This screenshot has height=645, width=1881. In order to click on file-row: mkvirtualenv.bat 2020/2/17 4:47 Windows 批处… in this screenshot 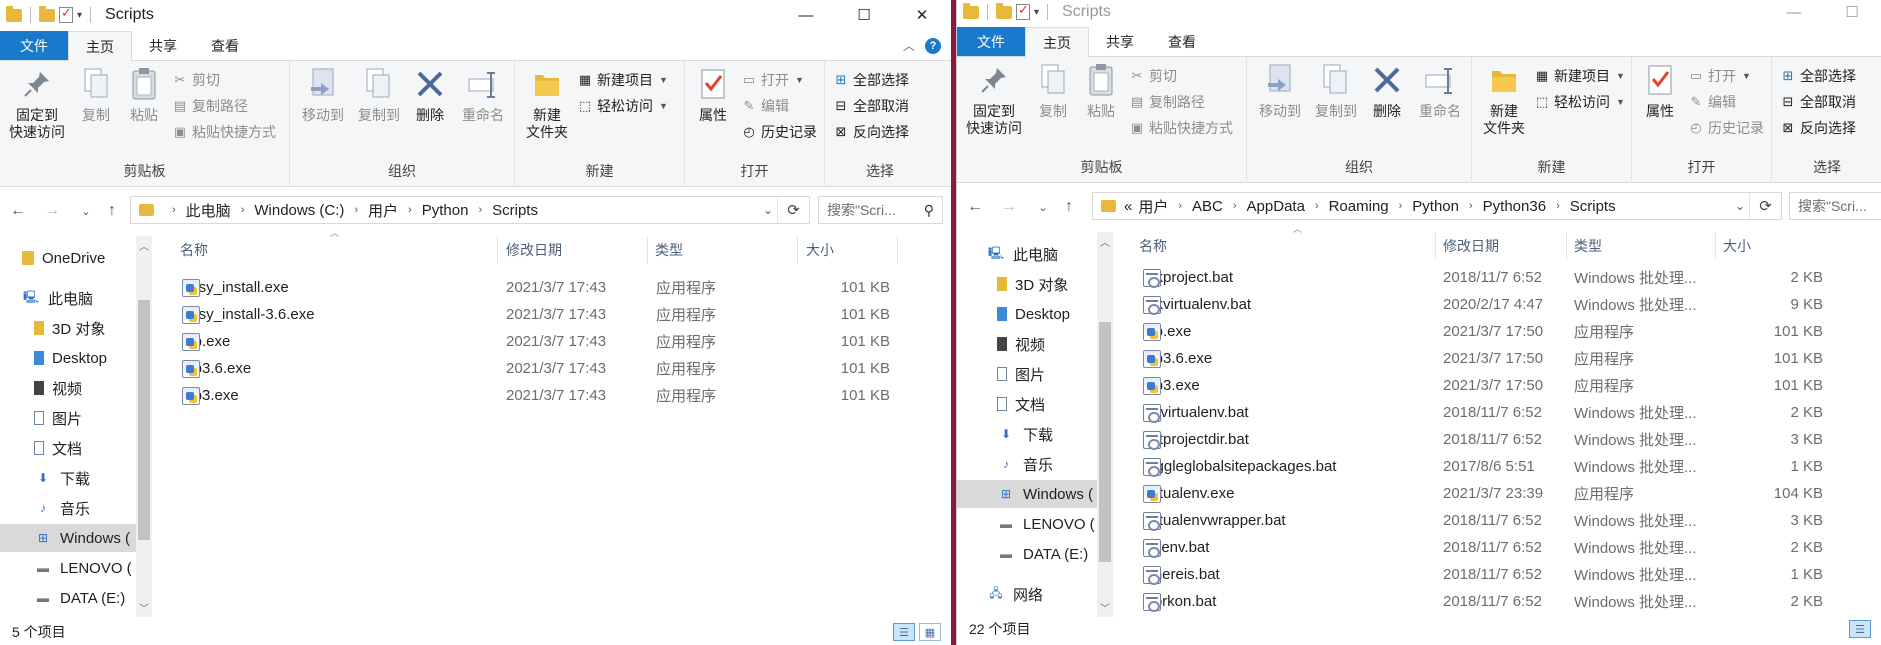, I will do `click(1508, 304)`.